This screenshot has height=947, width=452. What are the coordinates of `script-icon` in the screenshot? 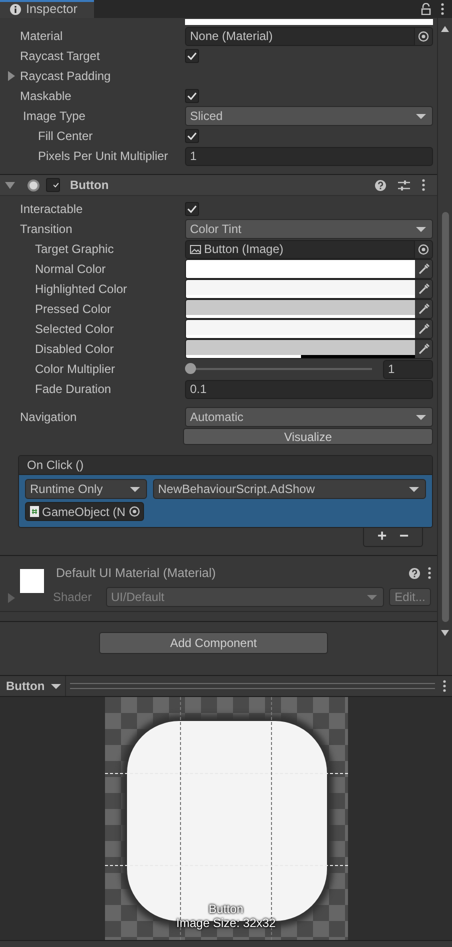 It's located at (34, 511).